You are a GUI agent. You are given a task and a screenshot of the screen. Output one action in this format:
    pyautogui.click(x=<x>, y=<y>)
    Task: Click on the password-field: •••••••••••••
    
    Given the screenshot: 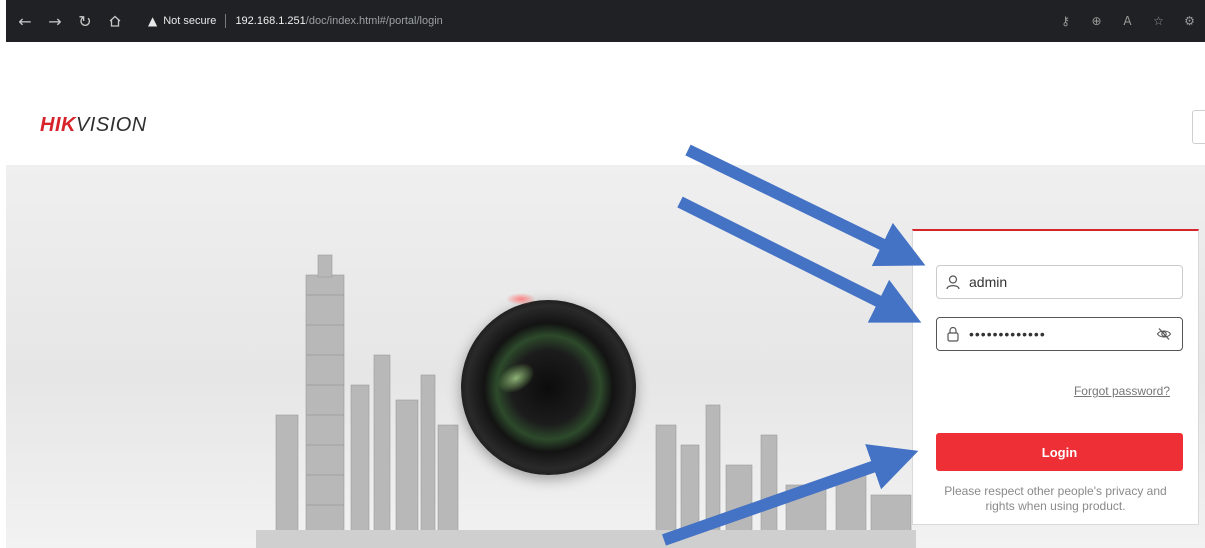 What is the action you would take?
    pyautogui.click(x=1059, y=334)
    